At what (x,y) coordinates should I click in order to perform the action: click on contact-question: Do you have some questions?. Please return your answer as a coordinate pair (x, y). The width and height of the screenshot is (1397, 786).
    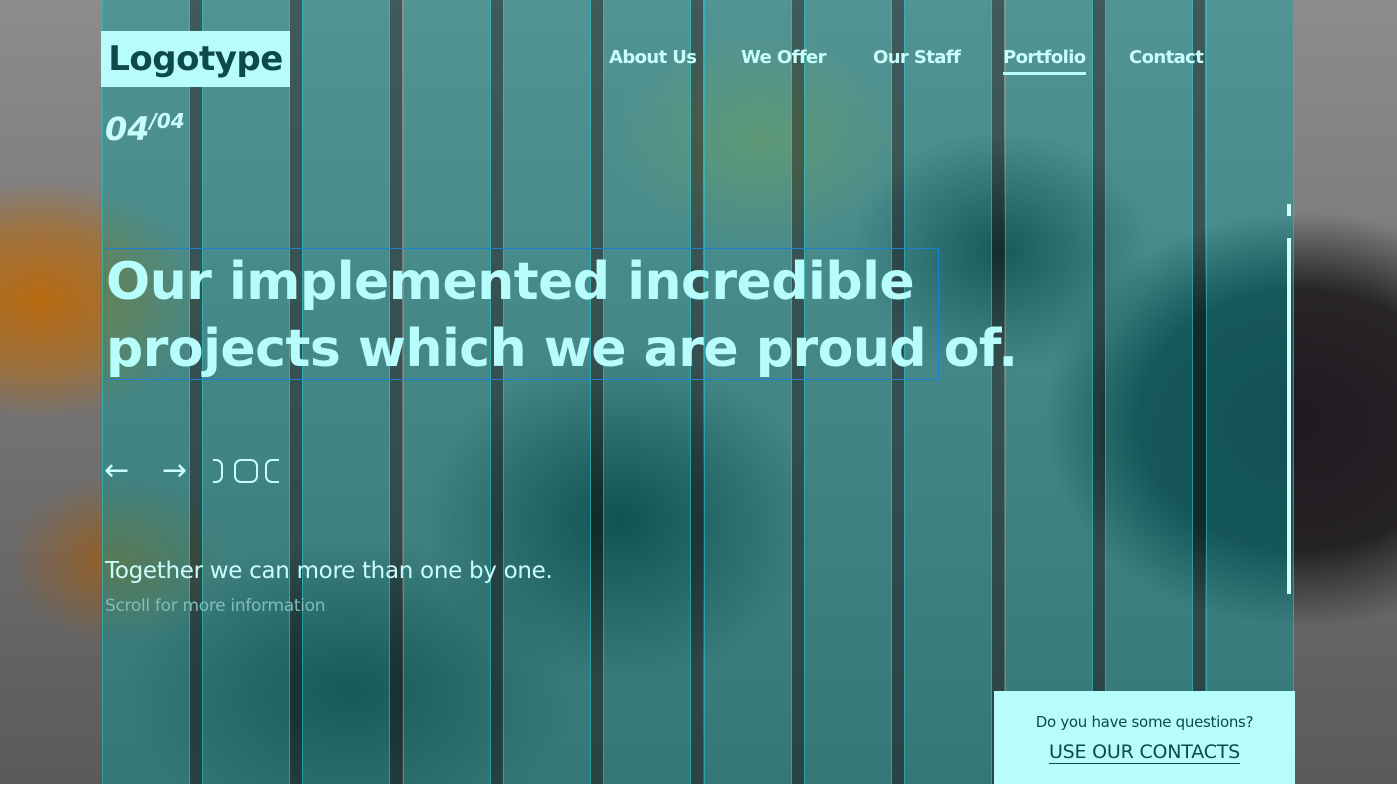
    Looking at the image, I should click on (1144, 722).